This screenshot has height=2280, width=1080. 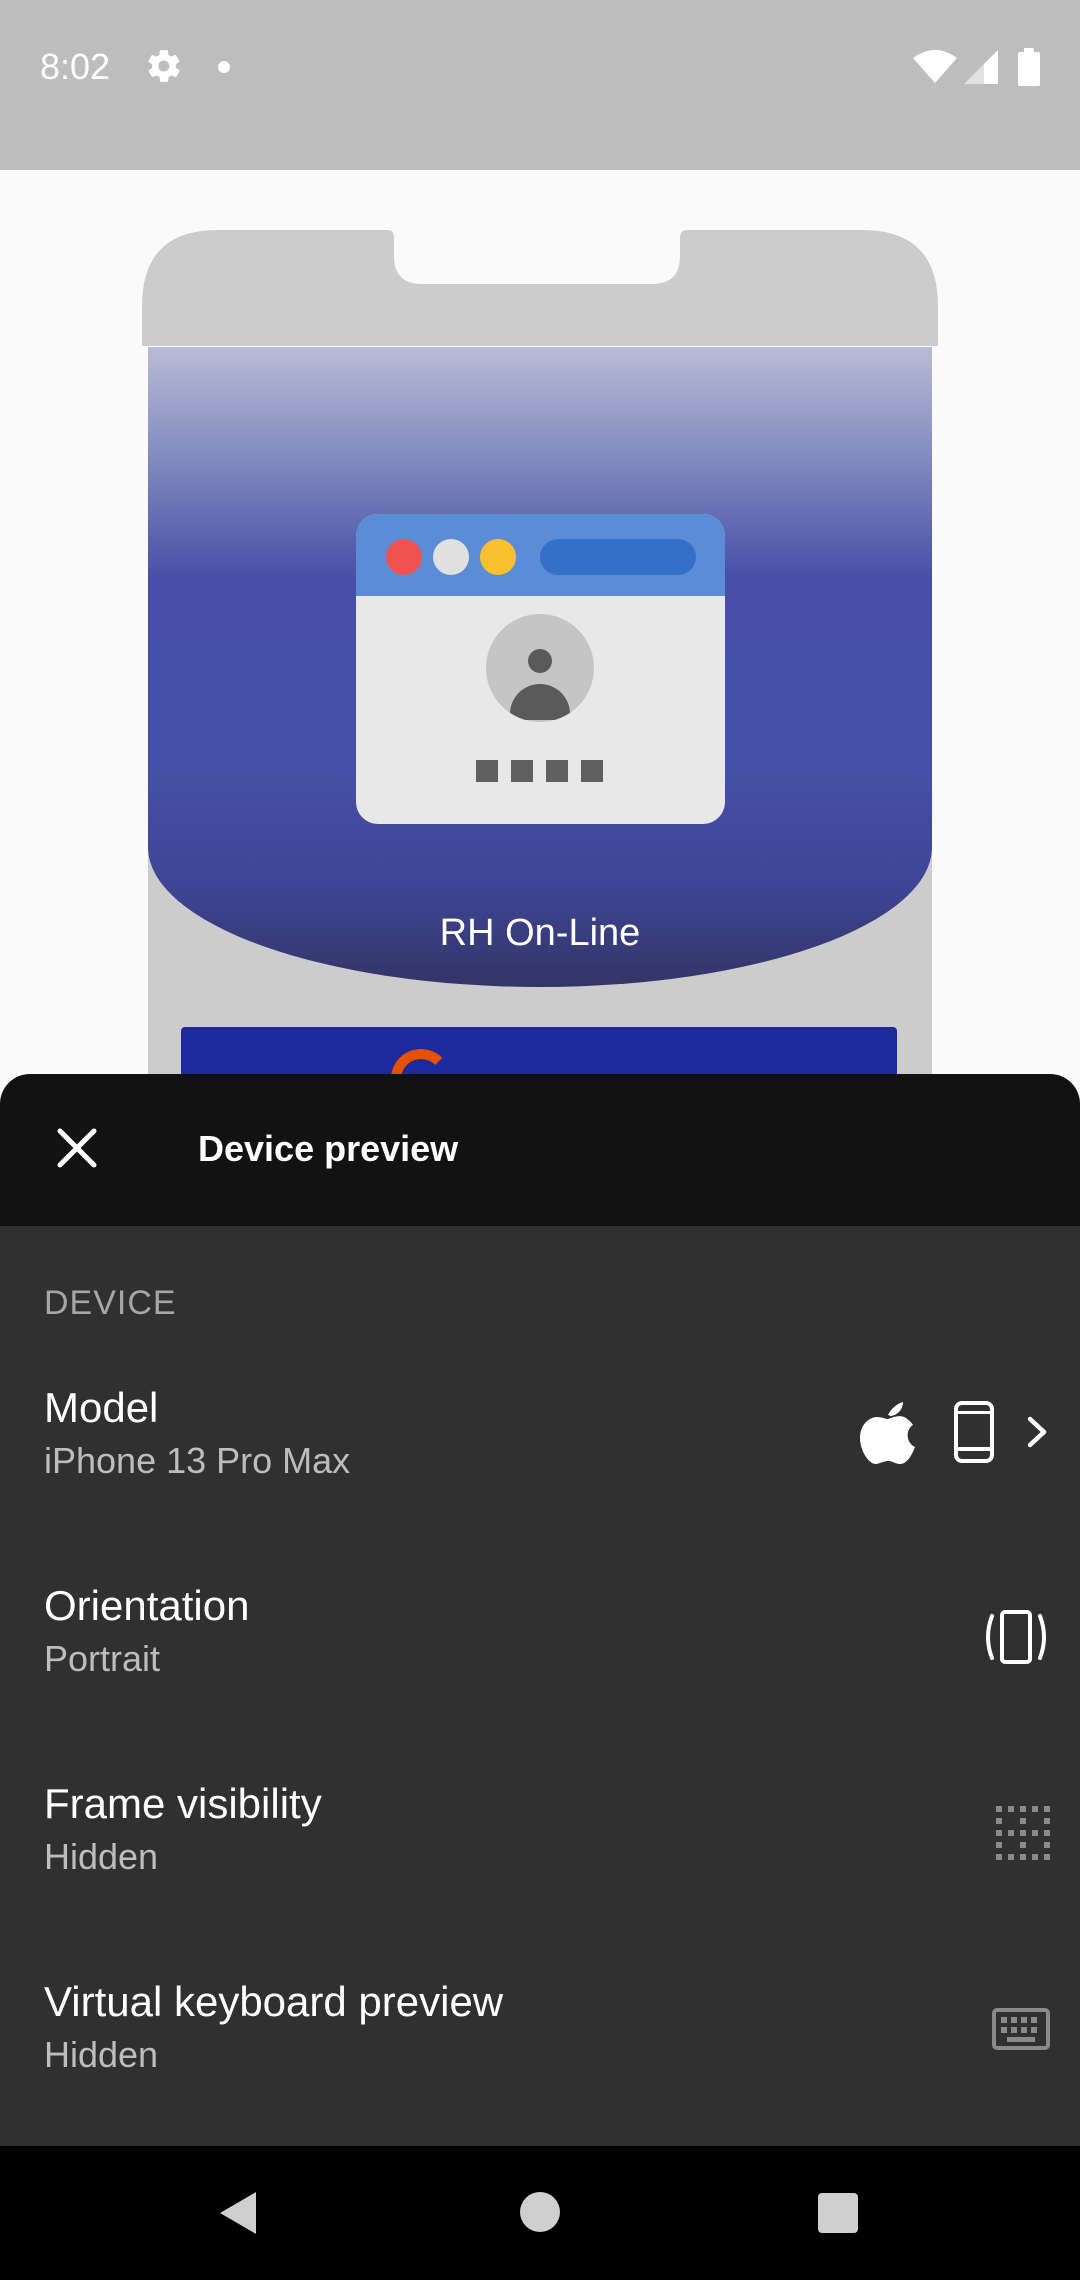 What do you see at coordinates (540, 1879) in the screenshot?
I see `frame-visibility-setting: Frame visibility Hidden` at bounding box center [540, 1879].